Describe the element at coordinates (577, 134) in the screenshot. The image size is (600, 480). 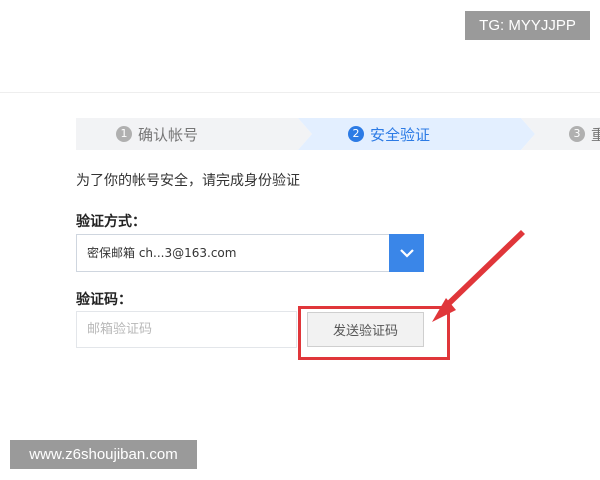
I see `step-number-3: 3` at that location.